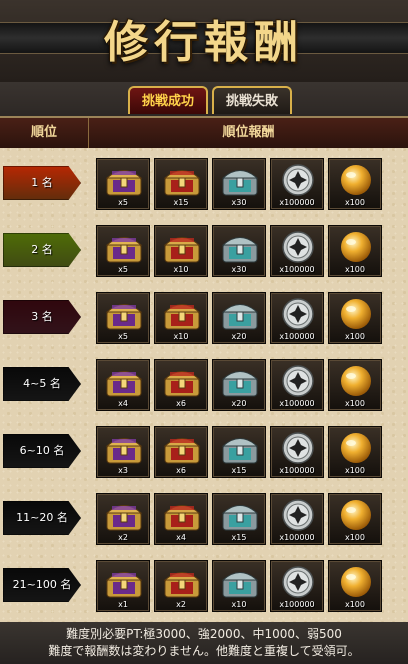 This screenshot has width=408, height=664. Describe the element at coordinates (42, 518) in the screenshot. I see `rank-badge: 11~20 名` at that location.